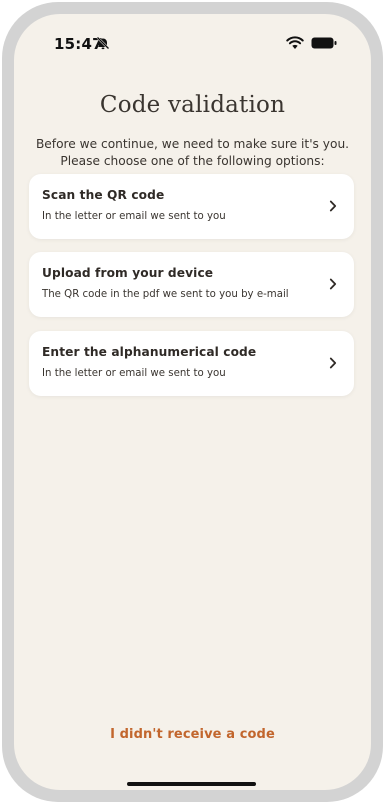  I want to click on battery-icon, so click(324, 43).